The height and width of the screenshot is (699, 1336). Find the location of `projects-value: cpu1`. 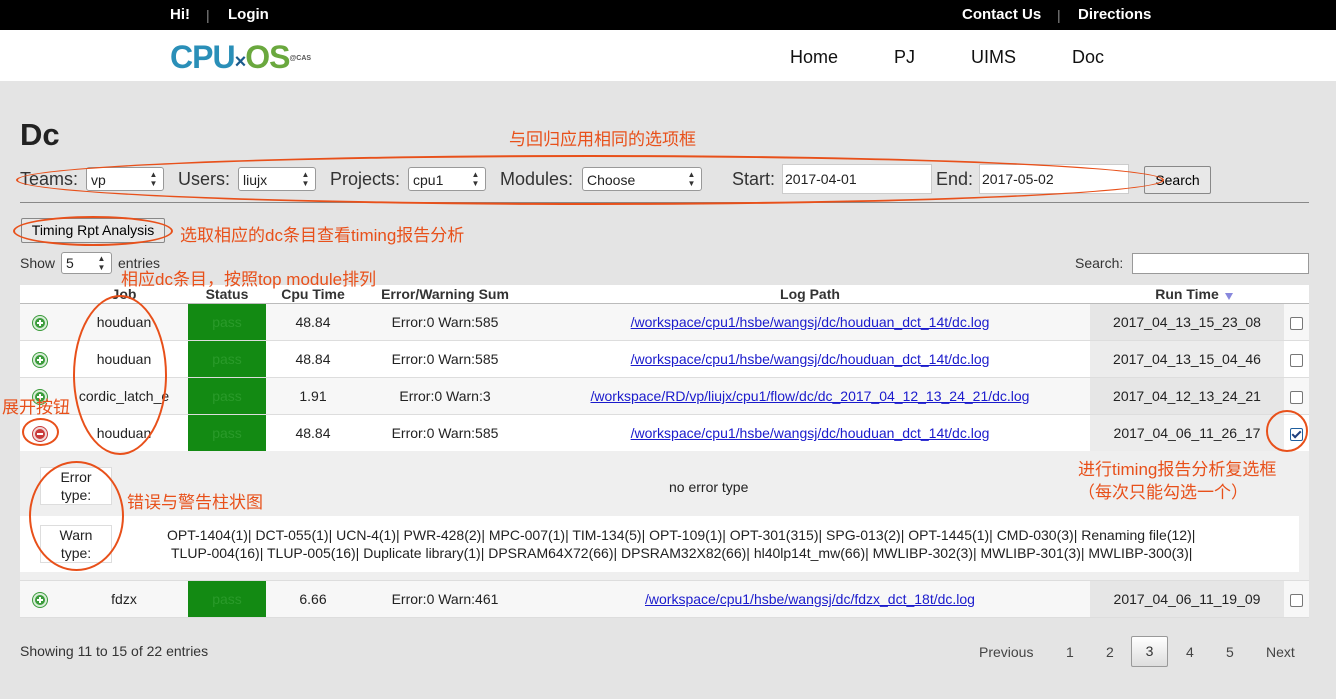

projects-value: cpu1 is located at coordinates (428, 180).